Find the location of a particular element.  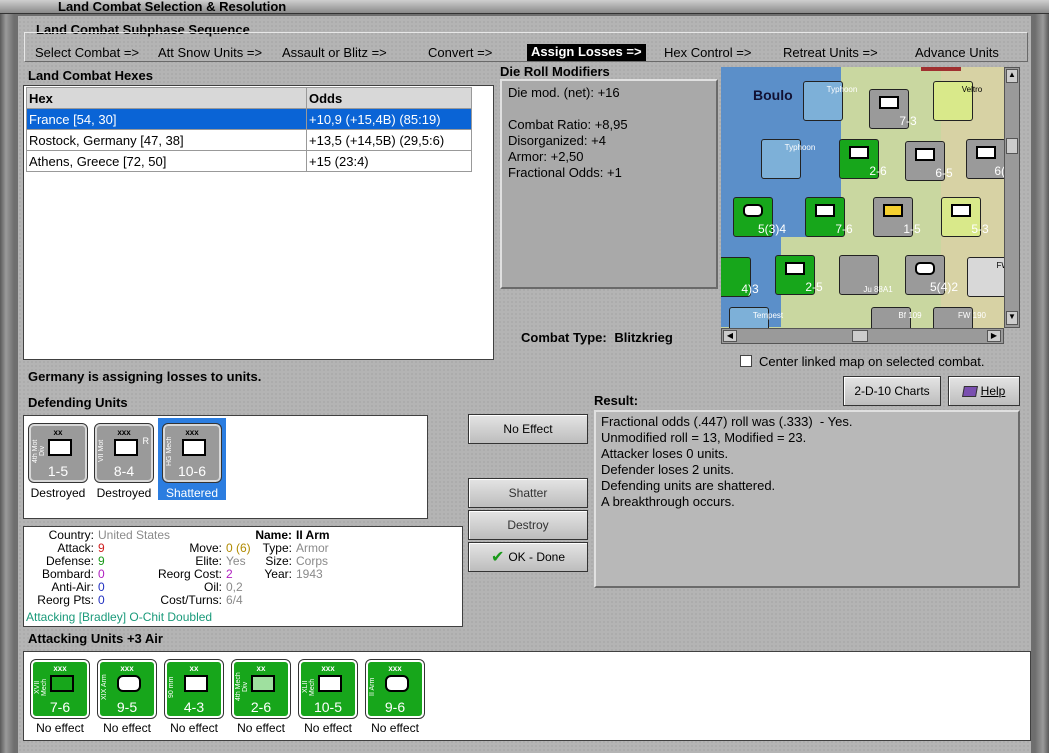

modifier-line: Die mod. (net): +16 is located at coordinates (564, 92).